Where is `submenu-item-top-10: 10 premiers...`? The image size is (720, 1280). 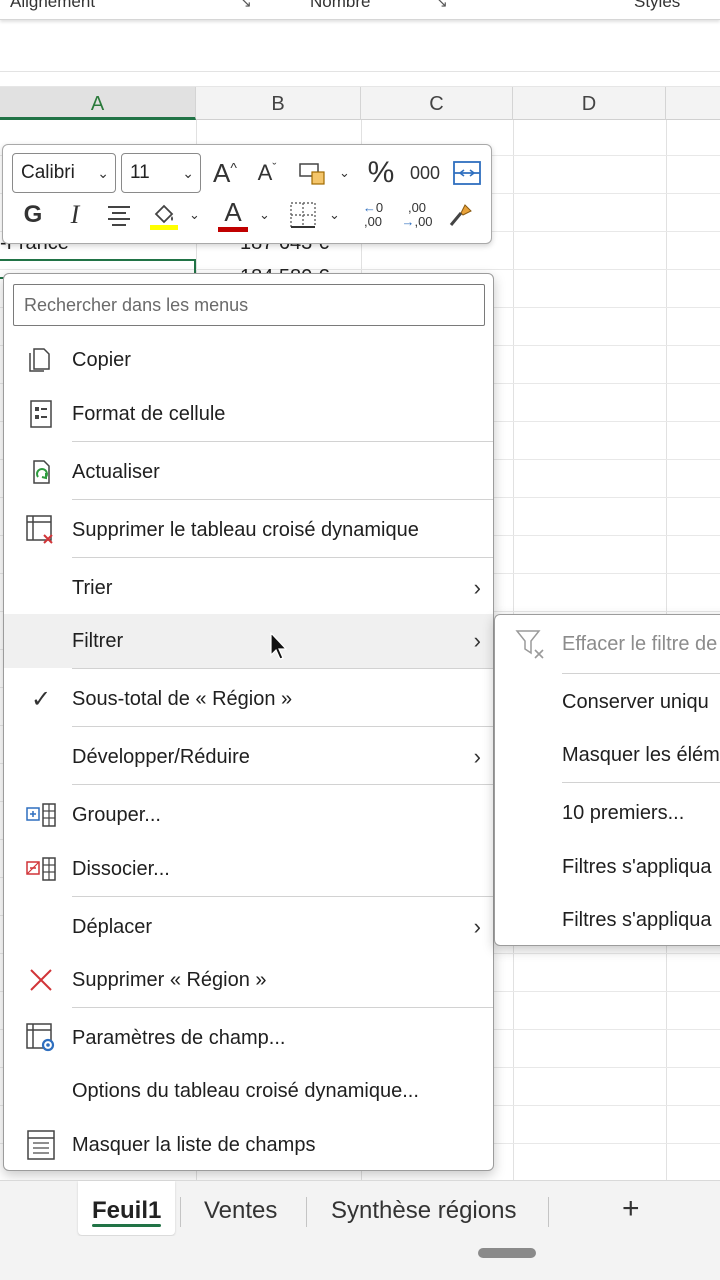 submenu-item-top-10: 10 premiers... is located at coordinates (607, 813).